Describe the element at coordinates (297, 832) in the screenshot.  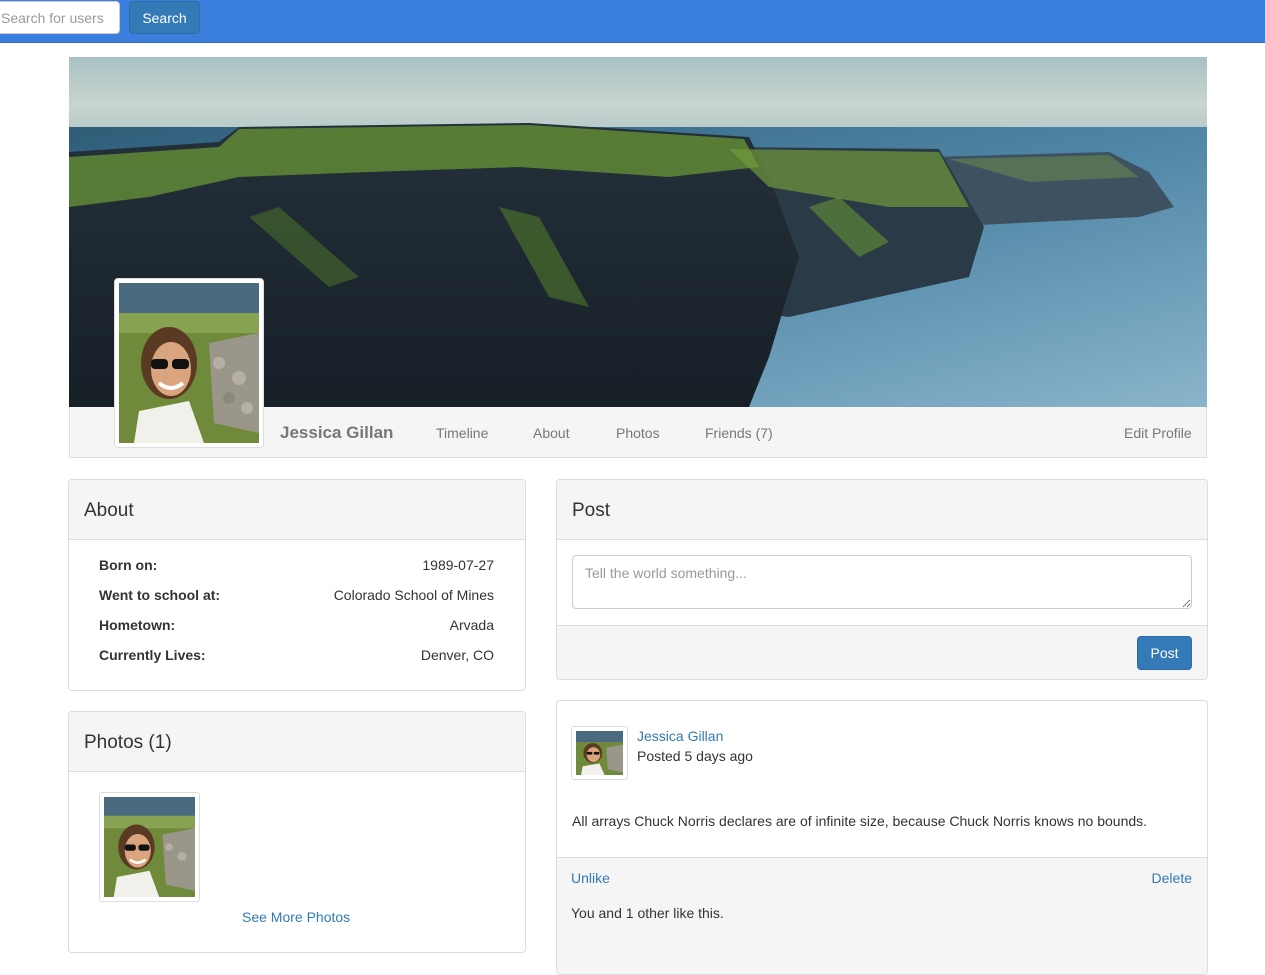
I see `photos-panel: Photos (1) See More Photos` at that location.